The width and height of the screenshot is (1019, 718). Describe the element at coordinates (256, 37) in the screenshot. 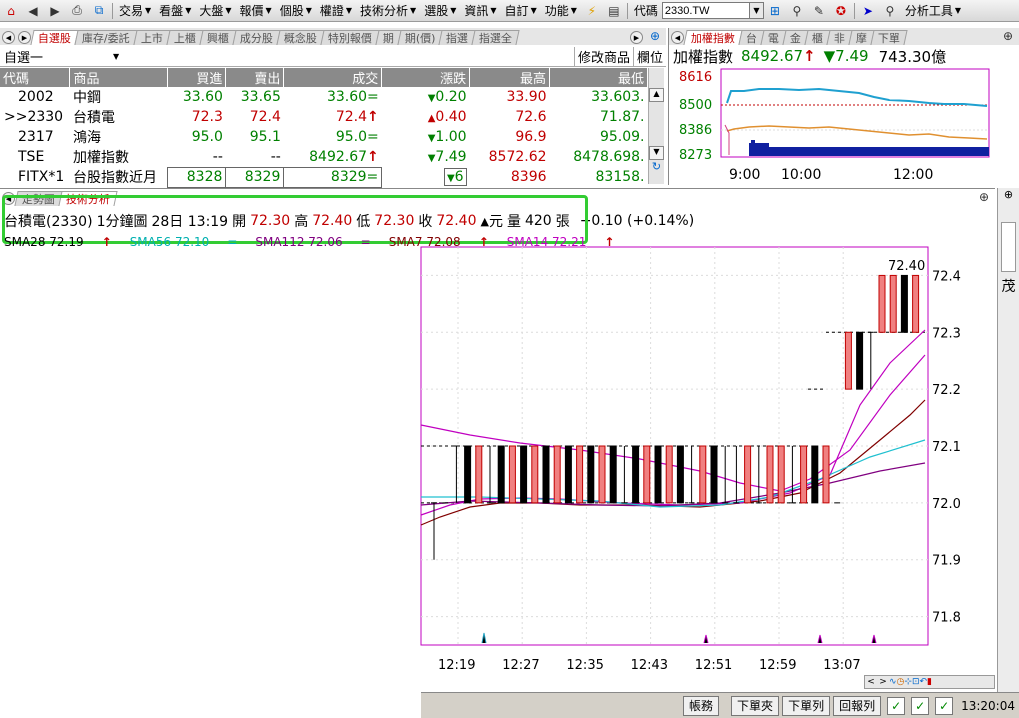

I see `tab-components: 成分股` at that location.